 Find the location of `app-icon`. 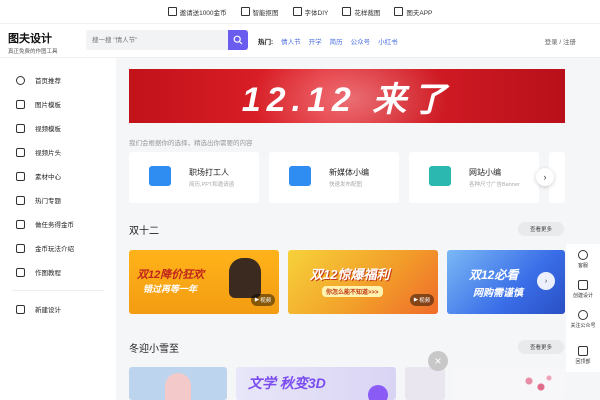

app-icon is located at coordinates (399, 11).